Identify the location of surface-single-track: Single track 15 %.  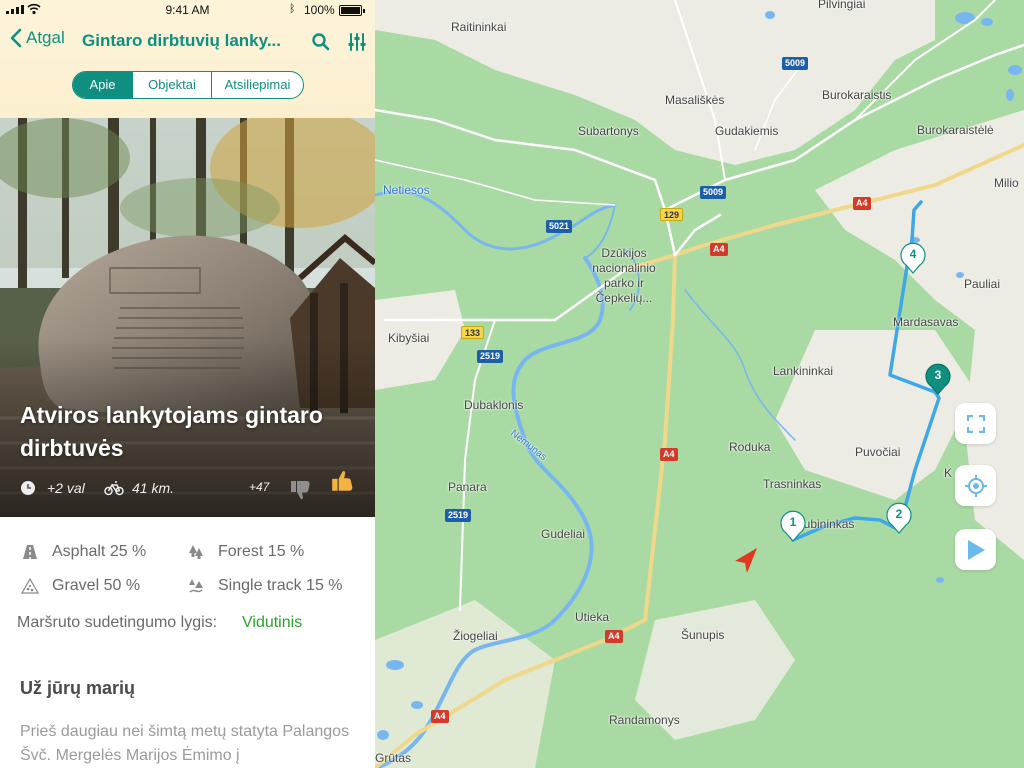
(264, 586).